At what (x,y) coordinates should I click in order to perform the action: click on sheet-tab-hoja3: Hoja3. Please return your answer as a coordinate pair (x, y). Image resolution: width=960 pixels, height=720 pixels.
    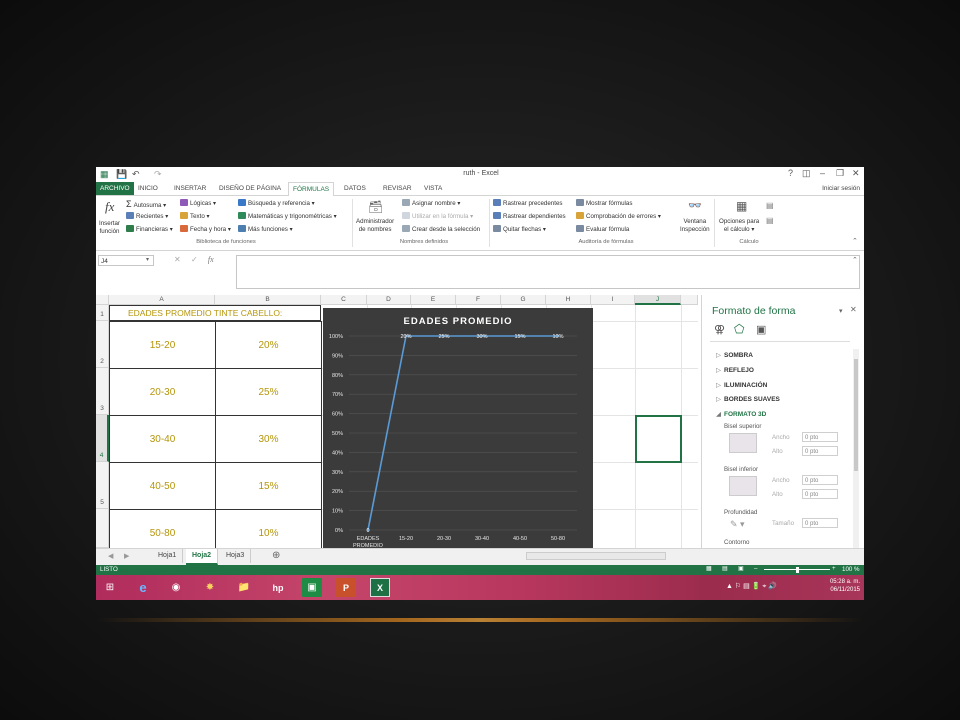
    Looking at the image, I should click on (236, 556).